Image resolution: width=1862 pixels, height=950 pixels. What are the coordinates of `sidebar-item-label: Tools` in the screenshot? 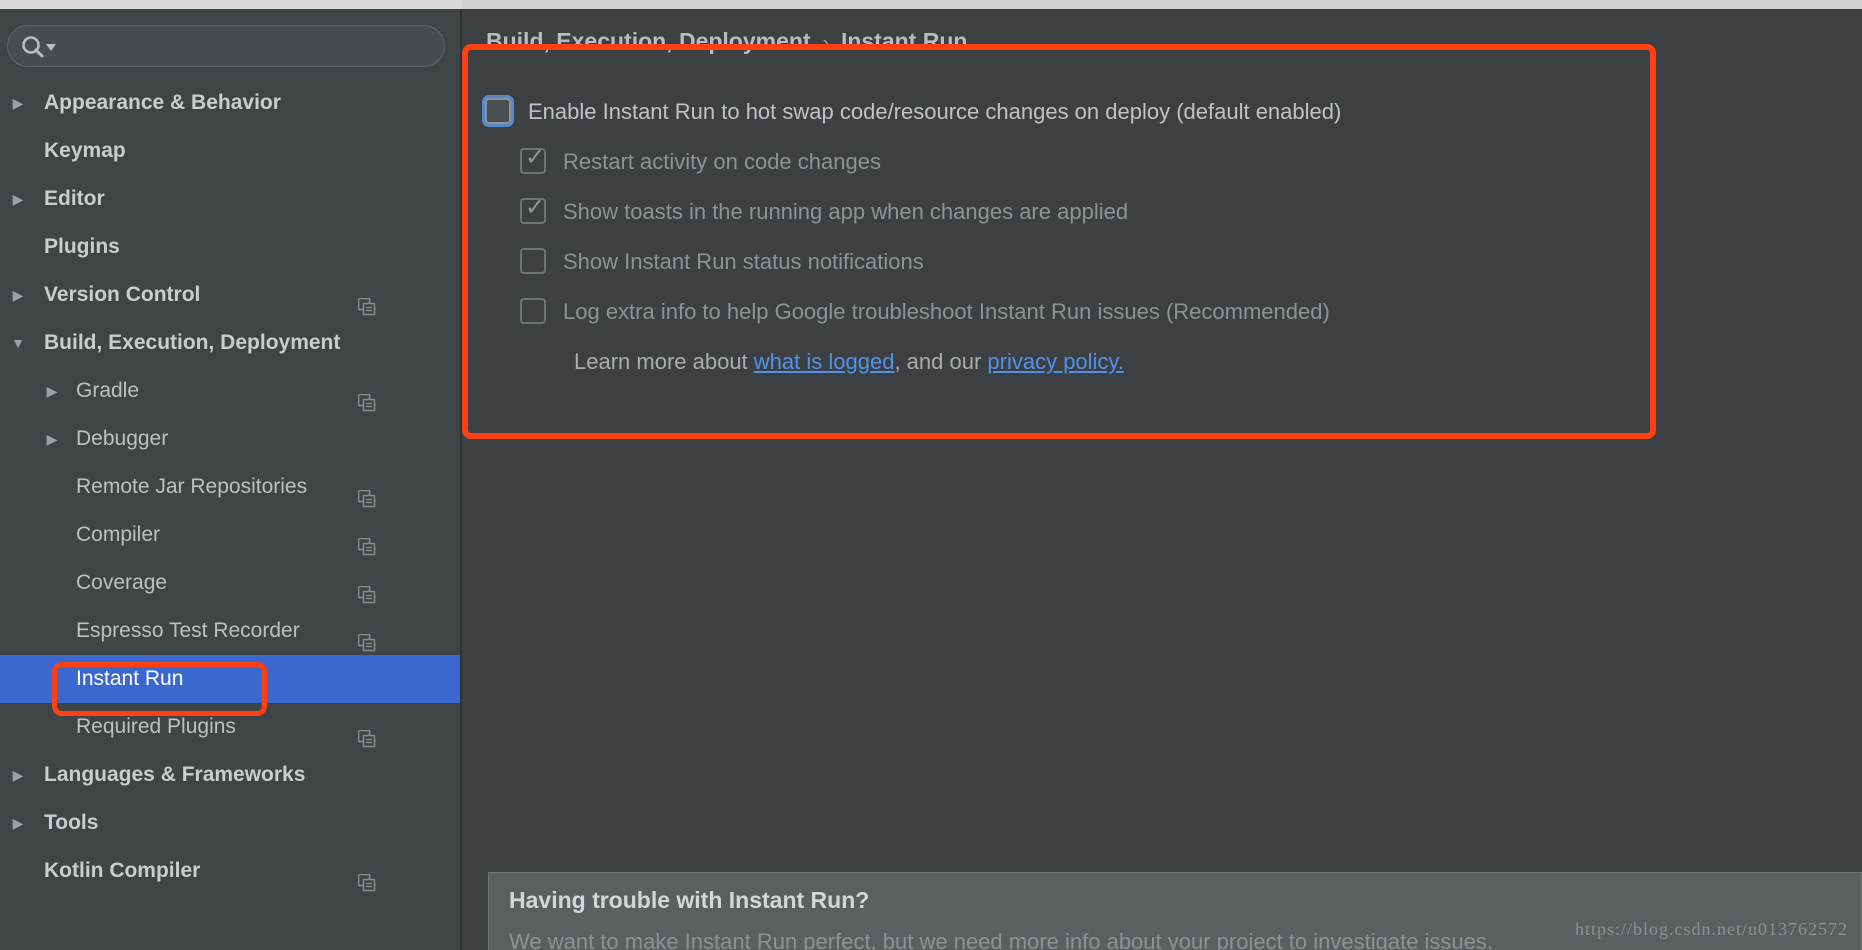 It's located at (71, 822).